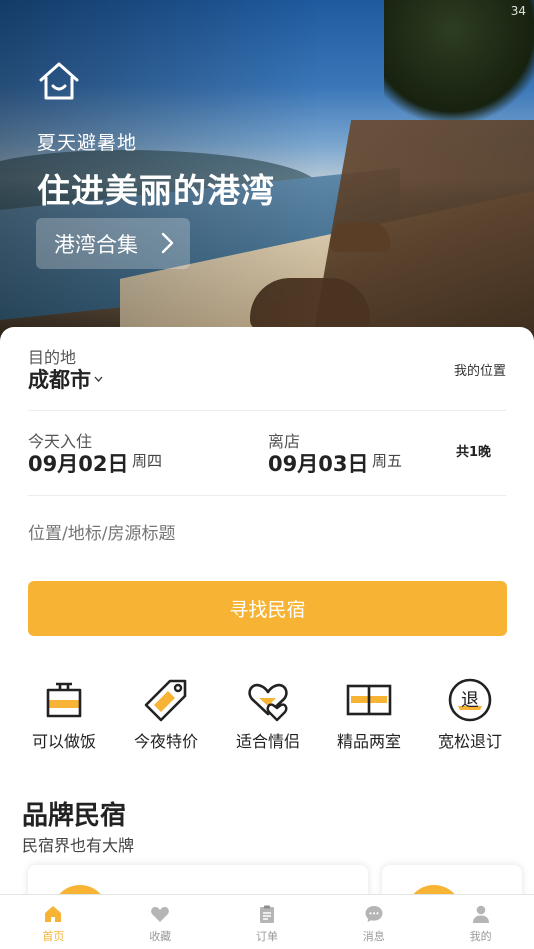 The height and width of the screenshot is (949, 534). I want to click on tab-home: 首页, so click(53, 922).